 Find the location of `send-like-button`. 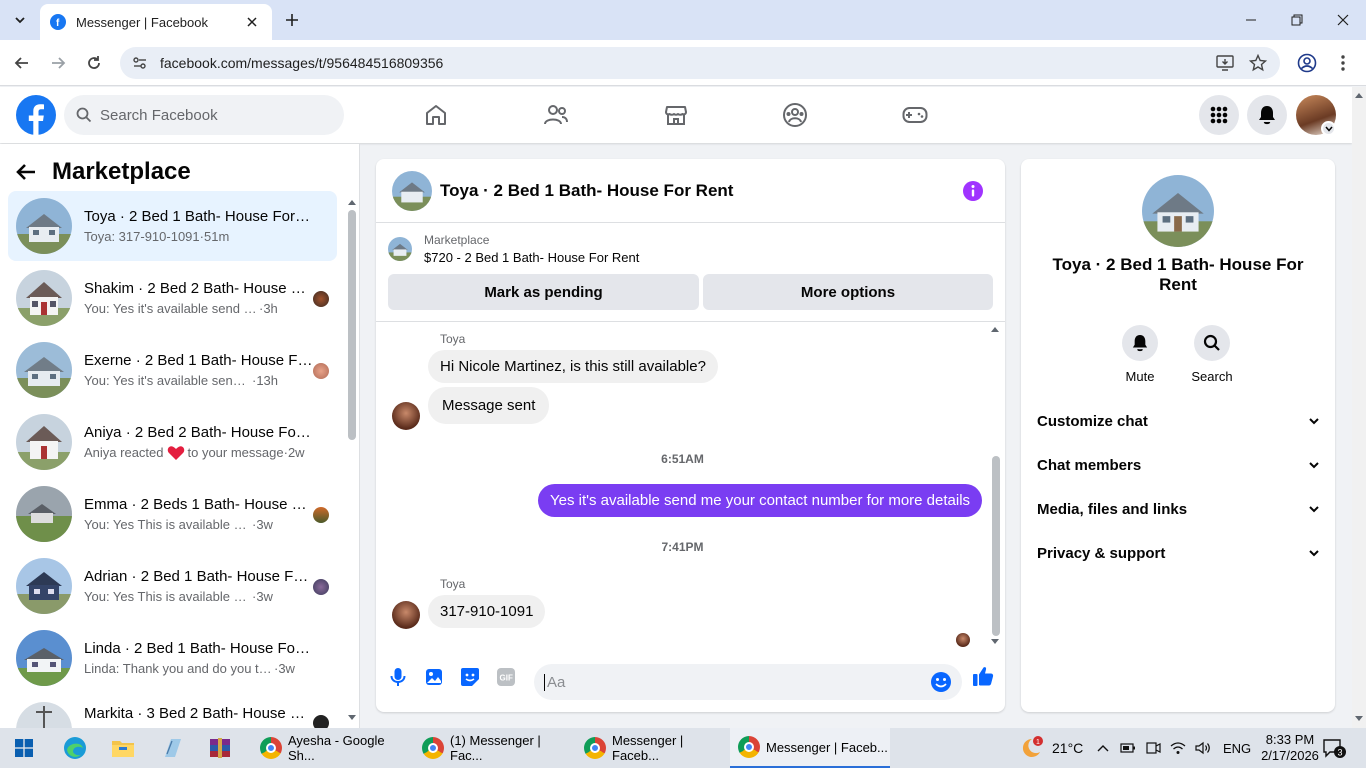

send-like-button is located at coordinates (983, 676).